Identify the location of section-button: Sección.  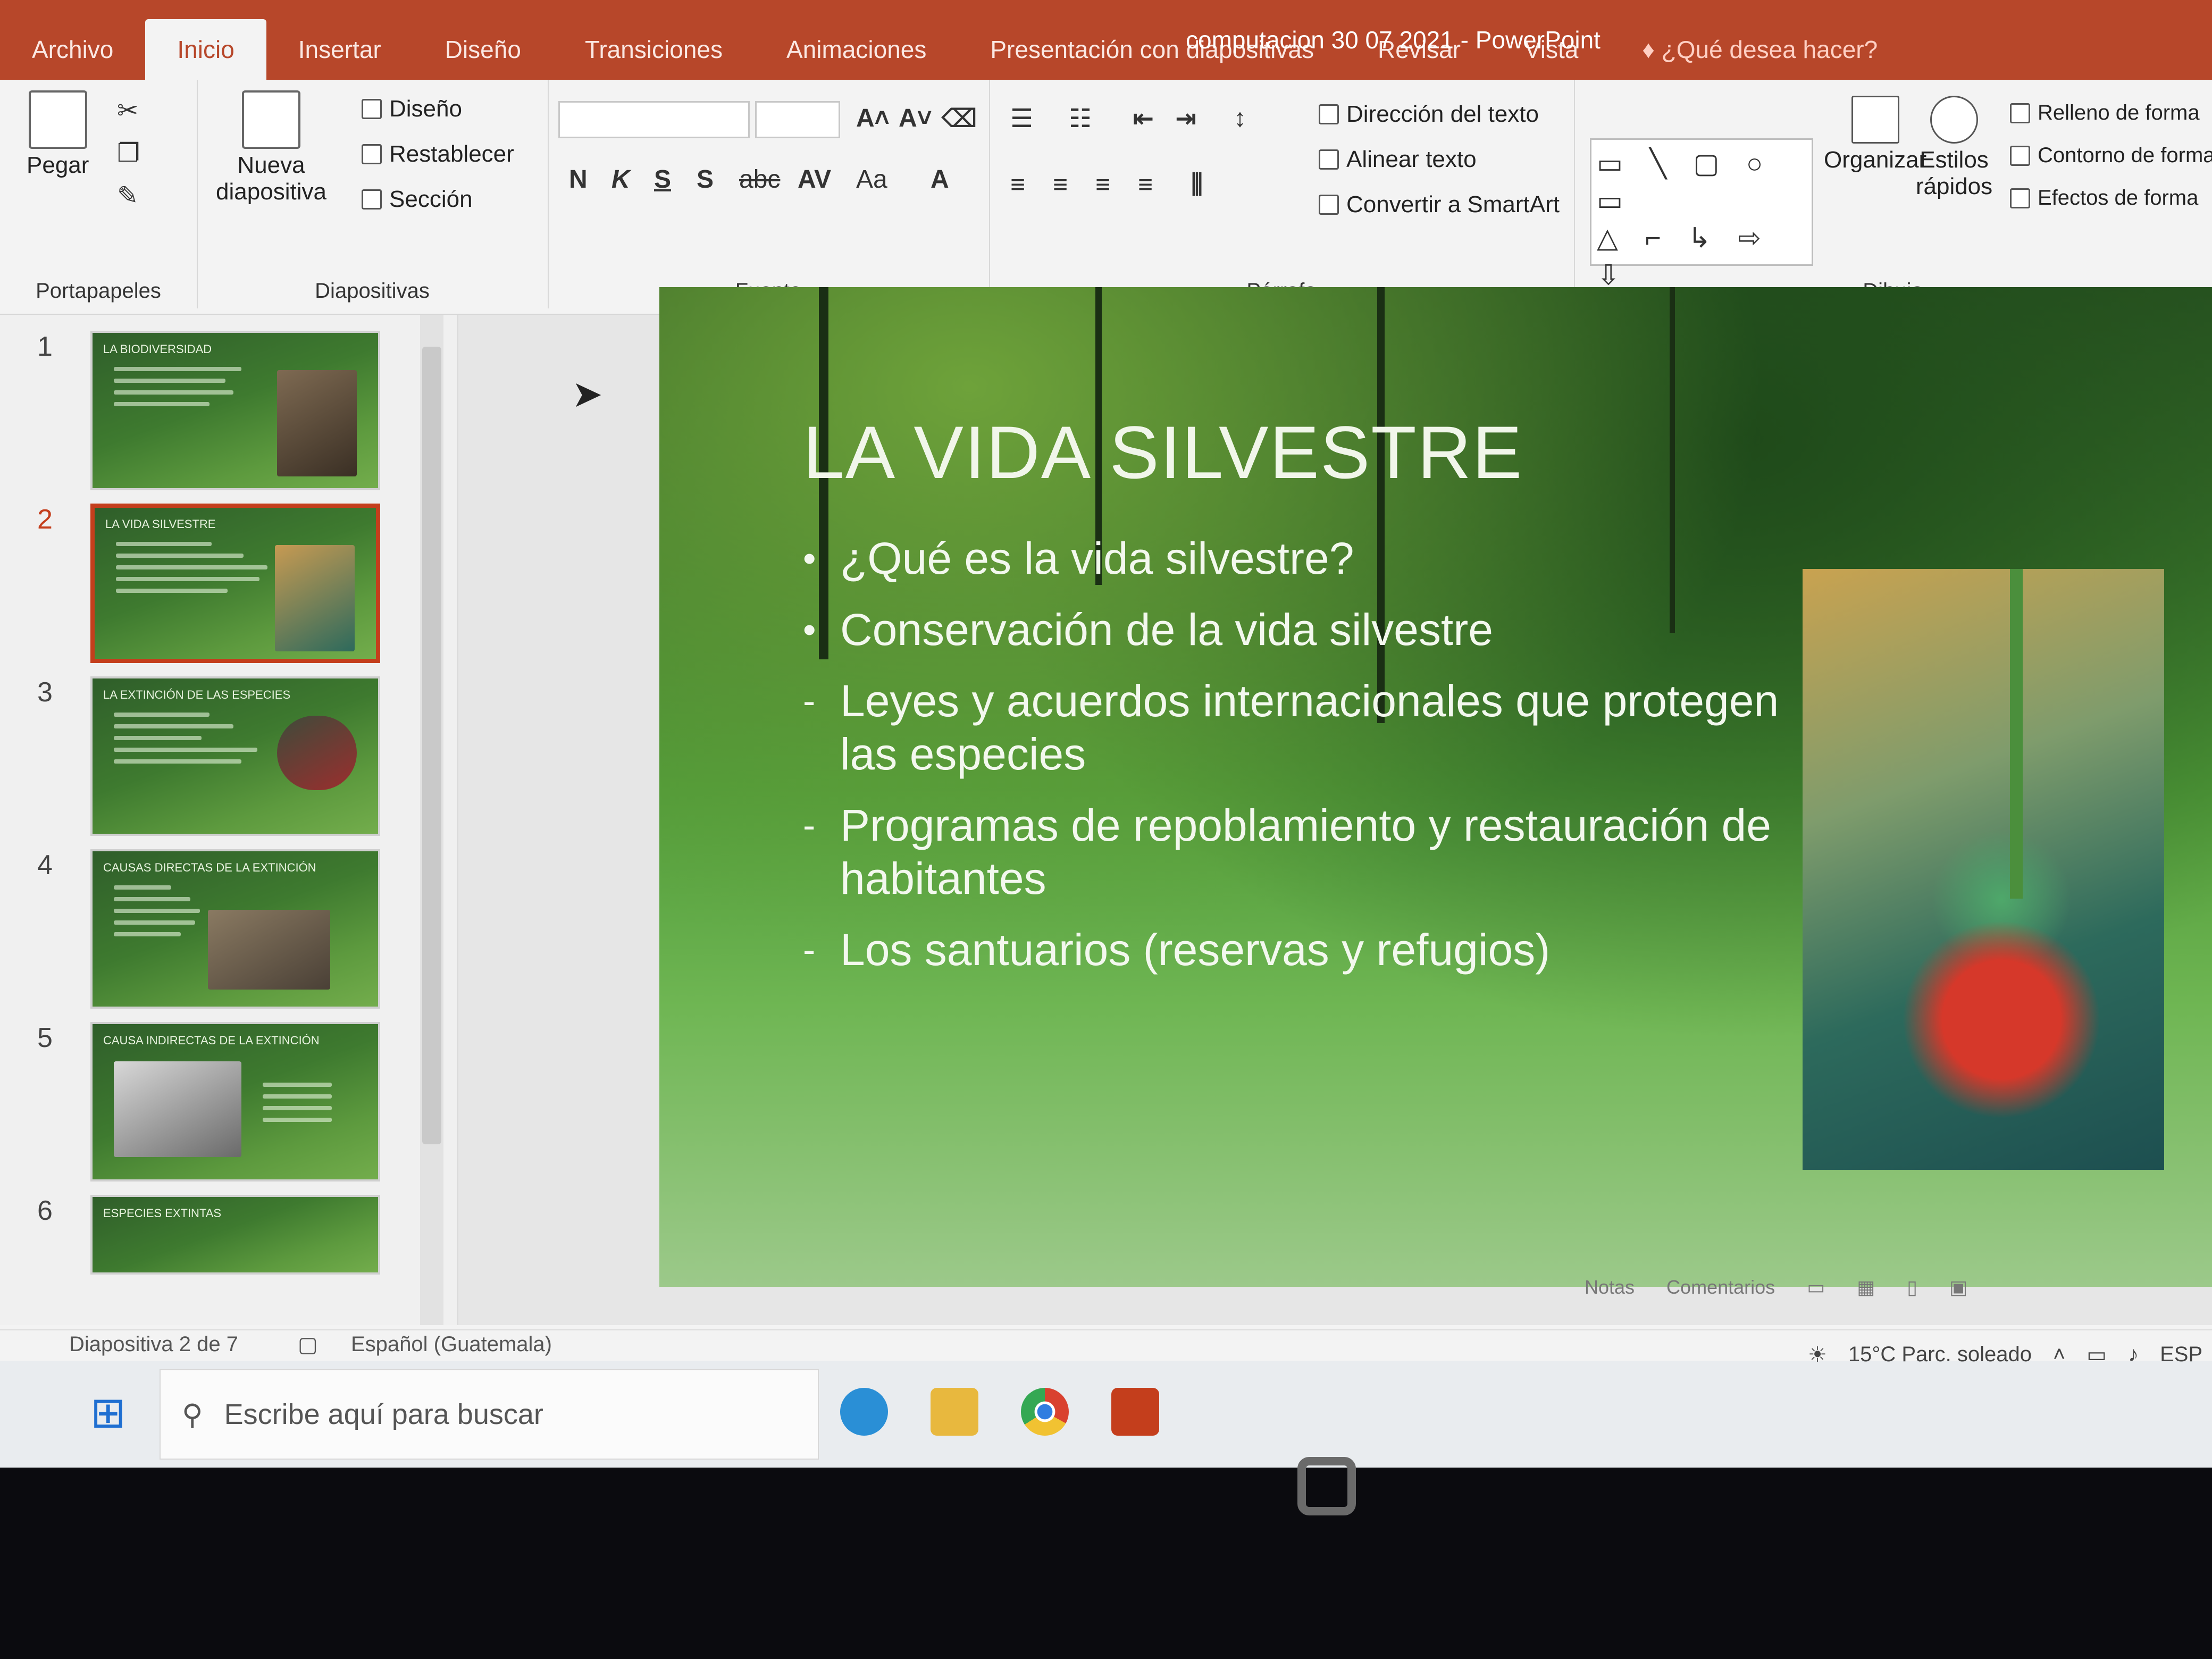
(417, 199).